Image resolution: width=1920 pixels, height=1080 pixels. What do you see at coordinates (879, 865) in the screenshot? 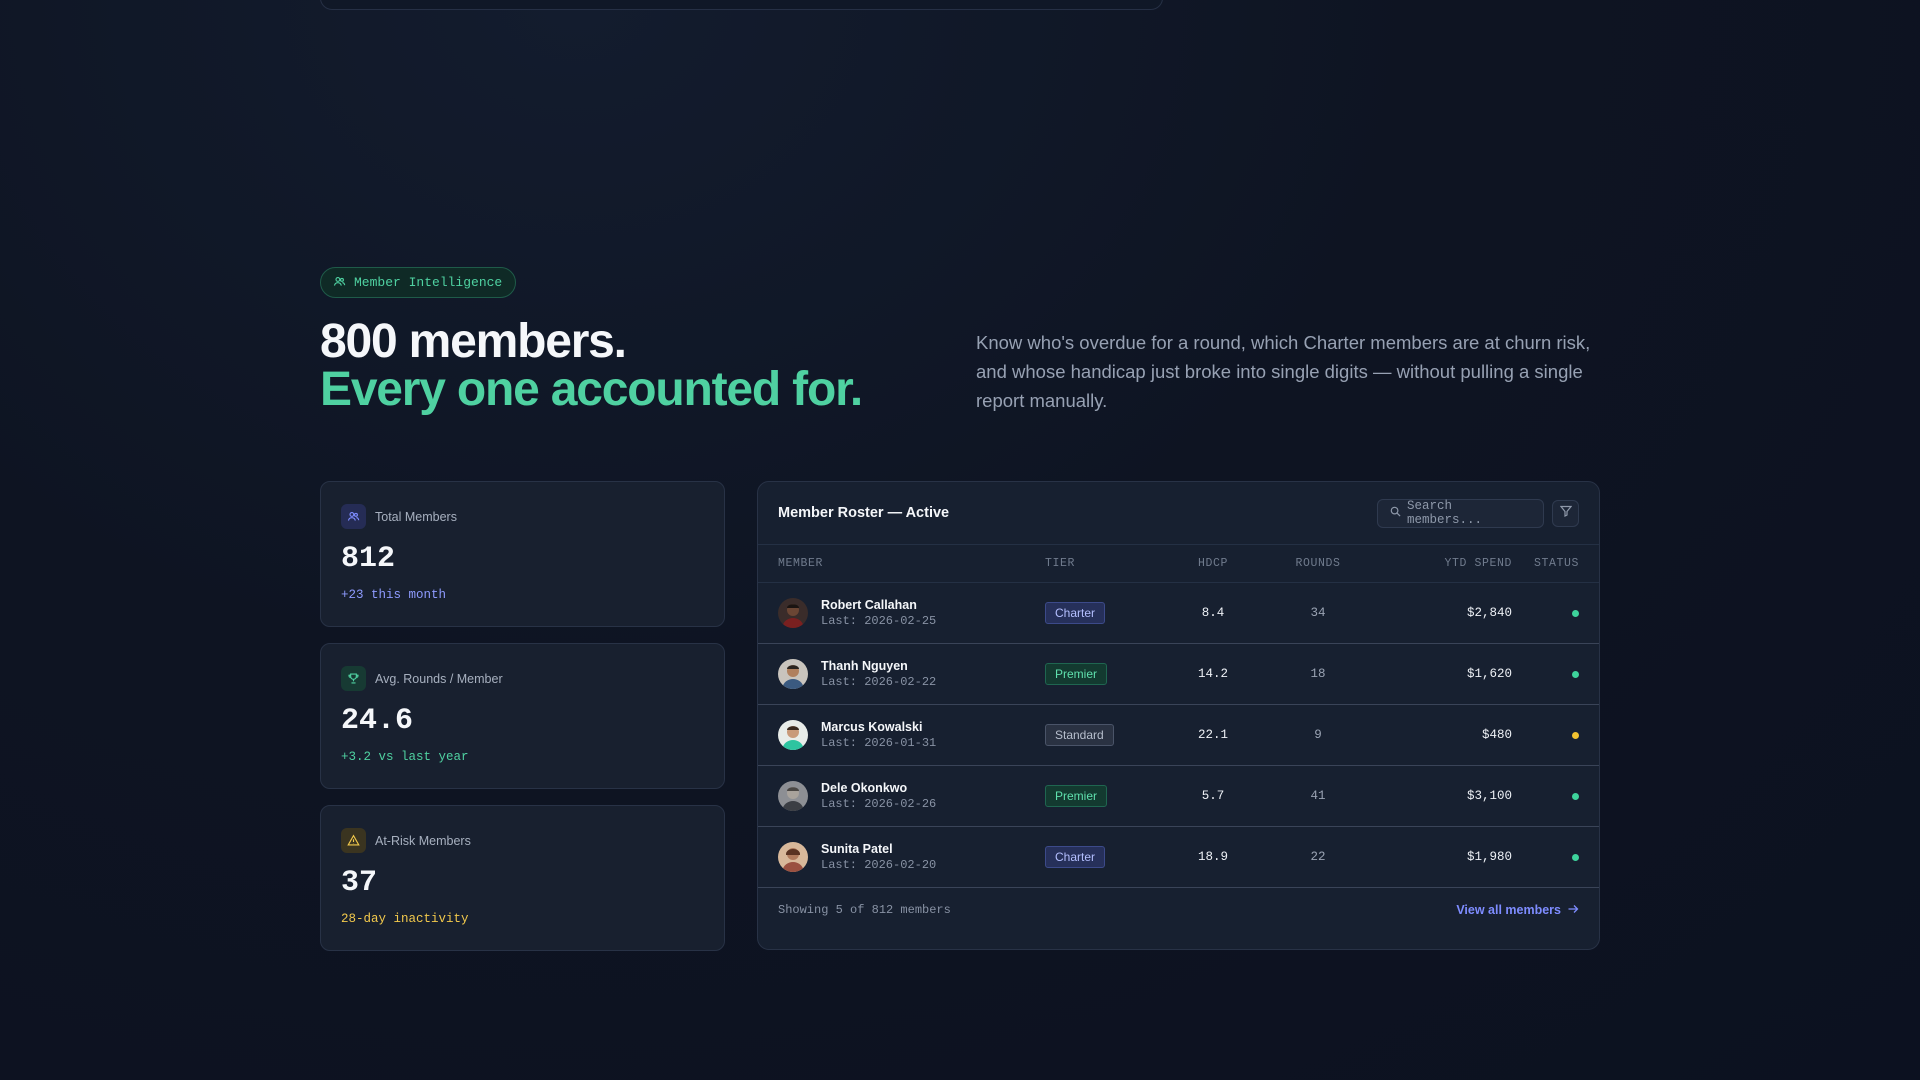
I see `member-last-played: Last: 2026-02-20` at bounding box center [879, 865].